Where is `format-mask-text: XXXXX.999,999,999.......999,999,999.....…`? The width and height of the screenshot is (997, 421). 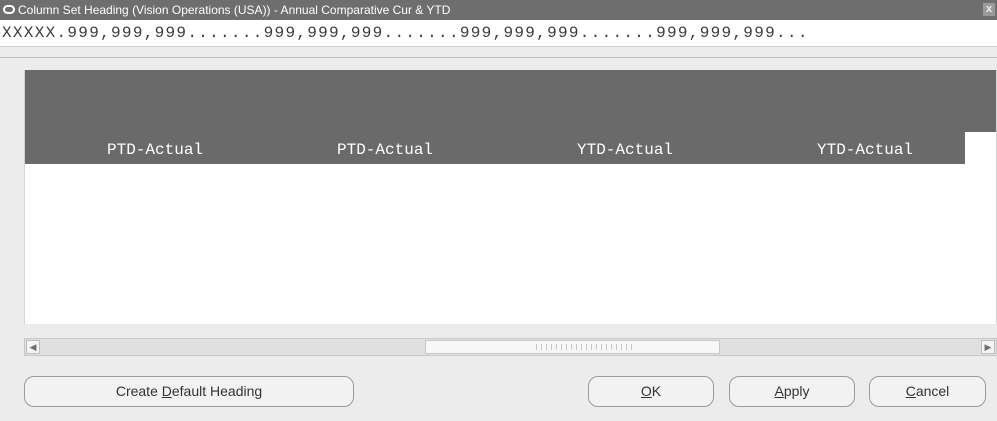
format-mask-text: XXXXX.999,999,999.......999,999,999.....… is located at coordinates (405, 33).